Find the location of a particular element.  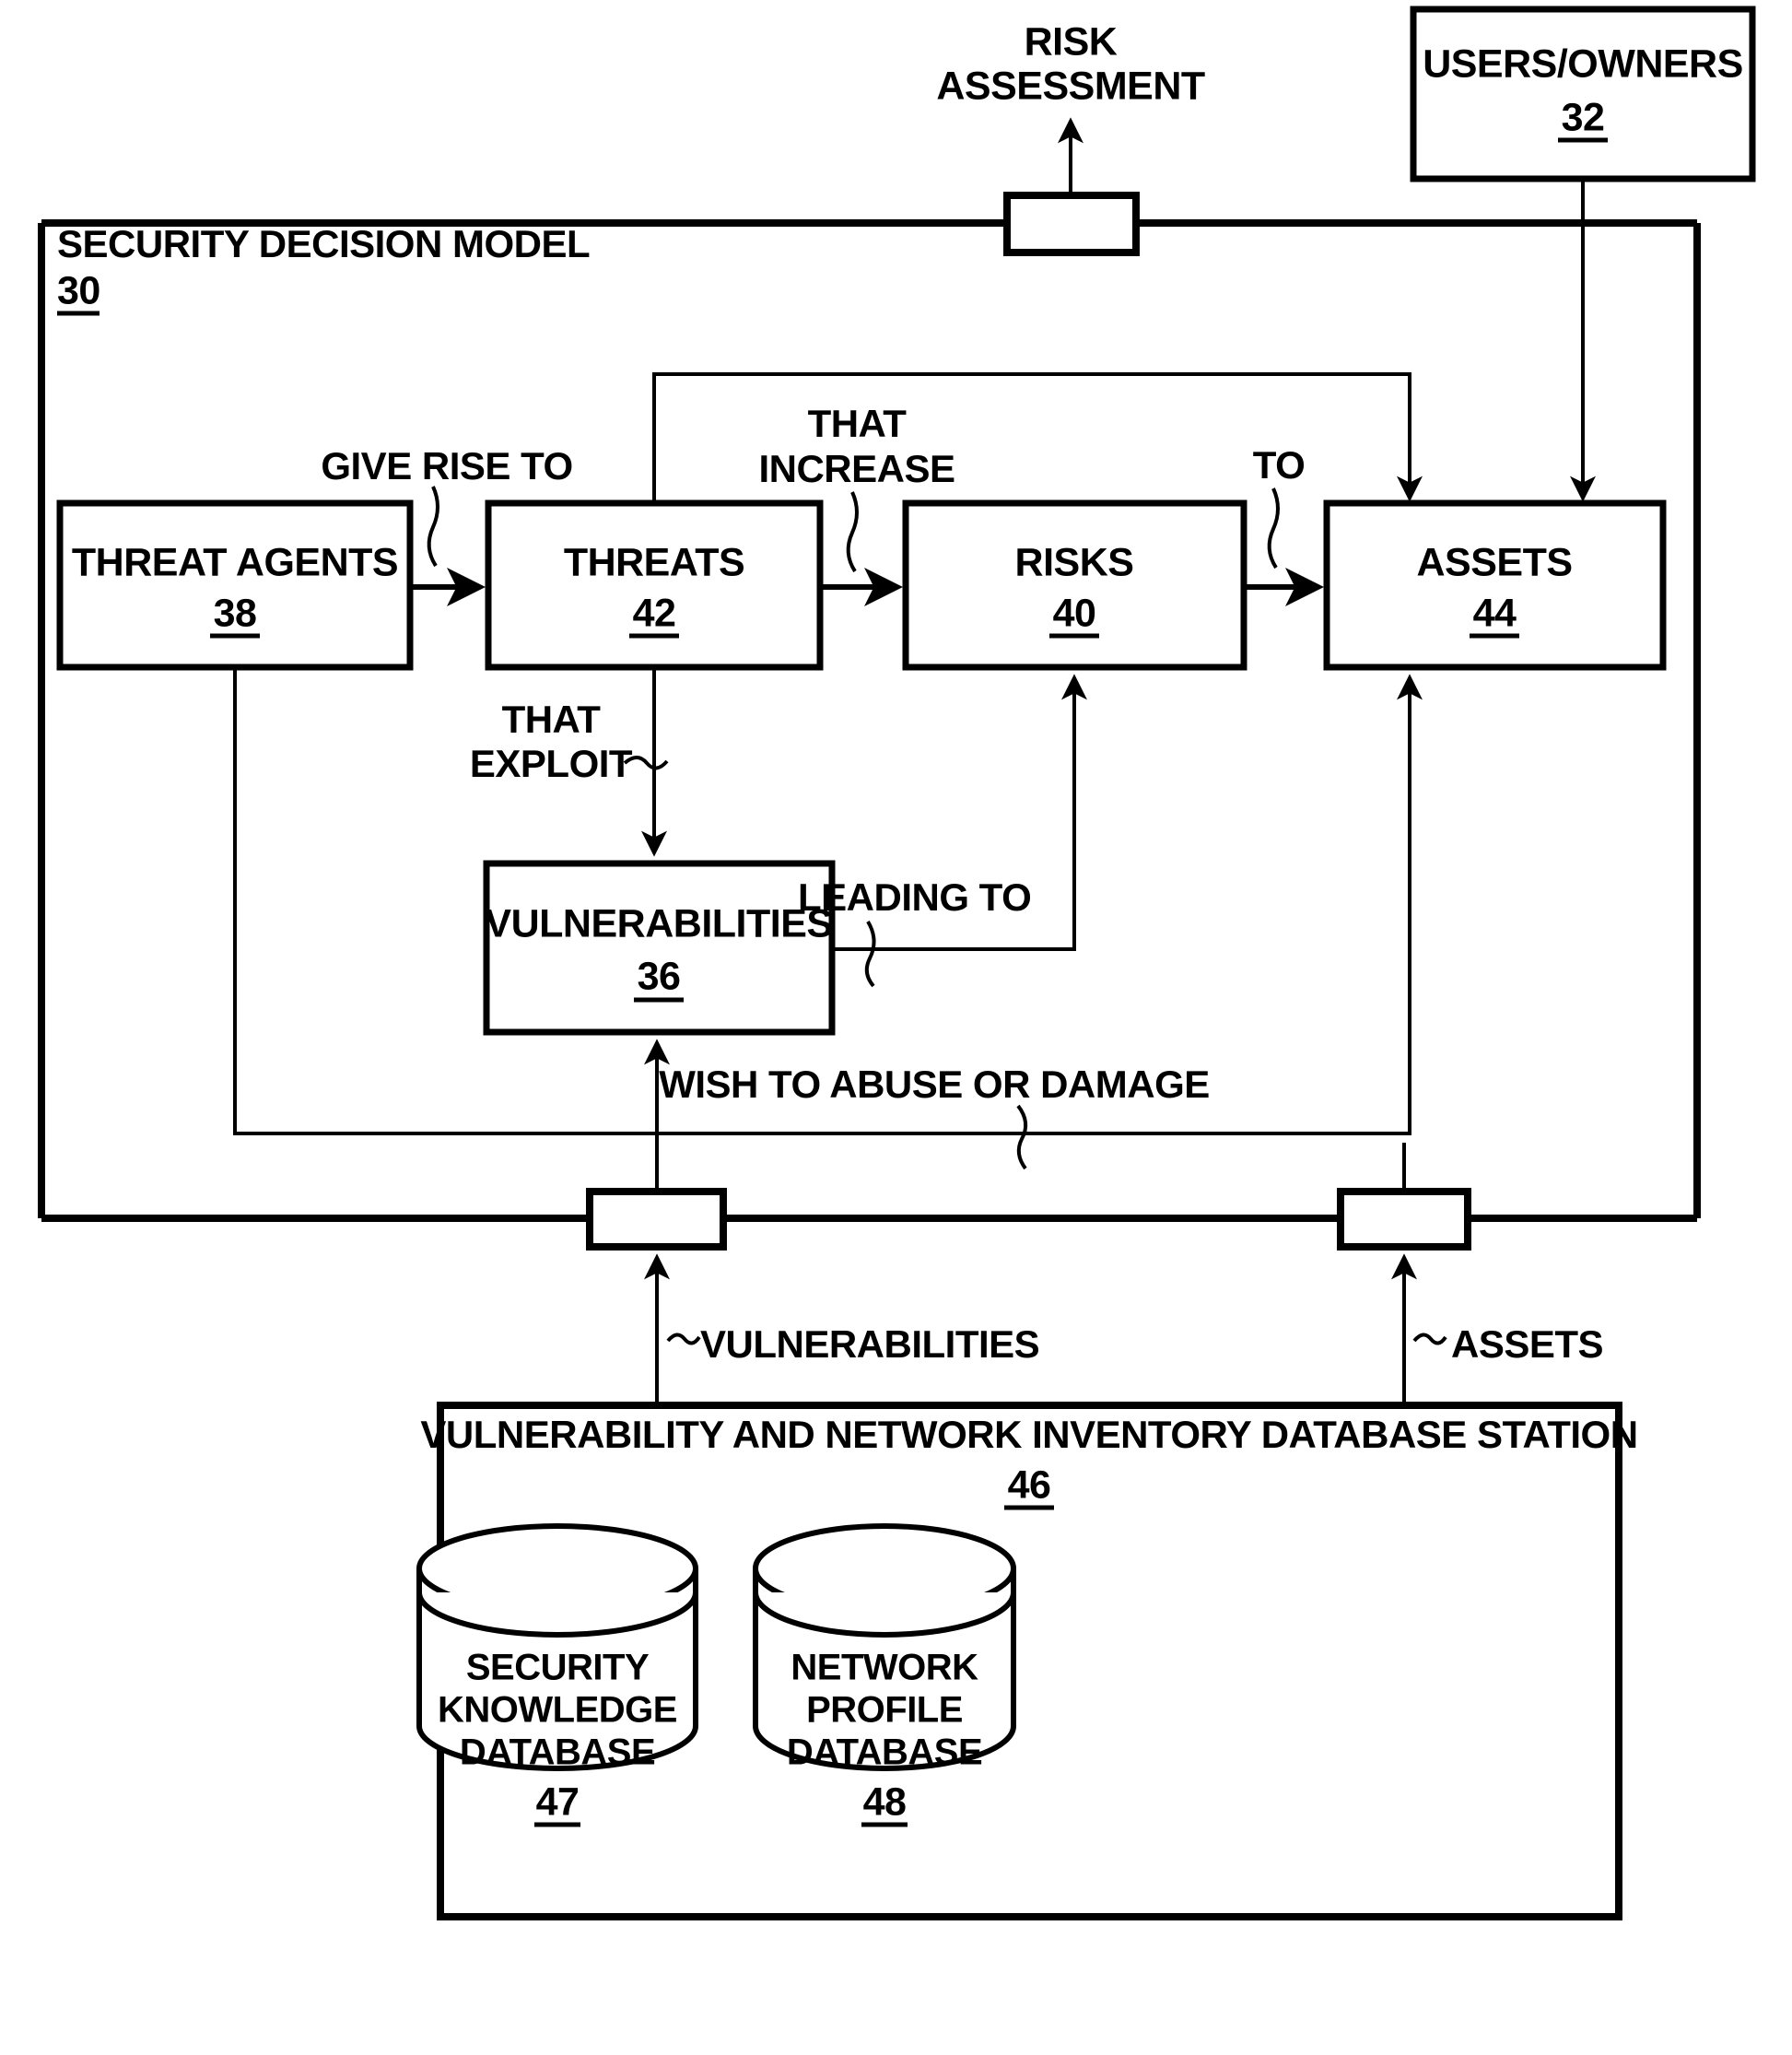

security-knowledge-database-cylinder: SECURITY KNOWLEDGE DATABASE 47 is located at coordinates (557, 1675).